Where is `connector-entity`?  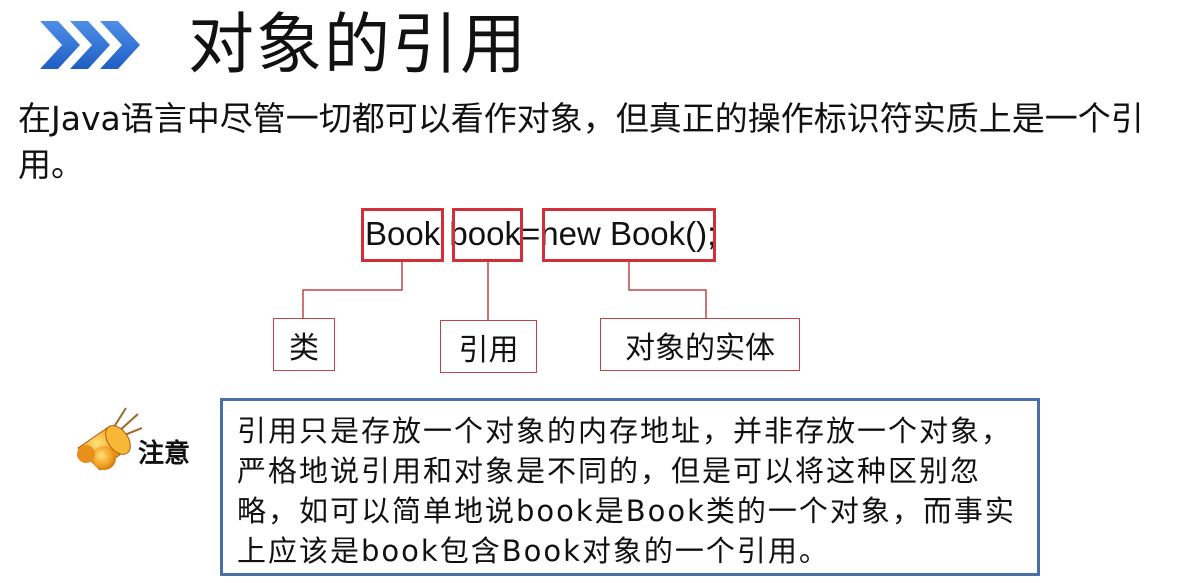
connector-entity is located at coordinates (667, 290).